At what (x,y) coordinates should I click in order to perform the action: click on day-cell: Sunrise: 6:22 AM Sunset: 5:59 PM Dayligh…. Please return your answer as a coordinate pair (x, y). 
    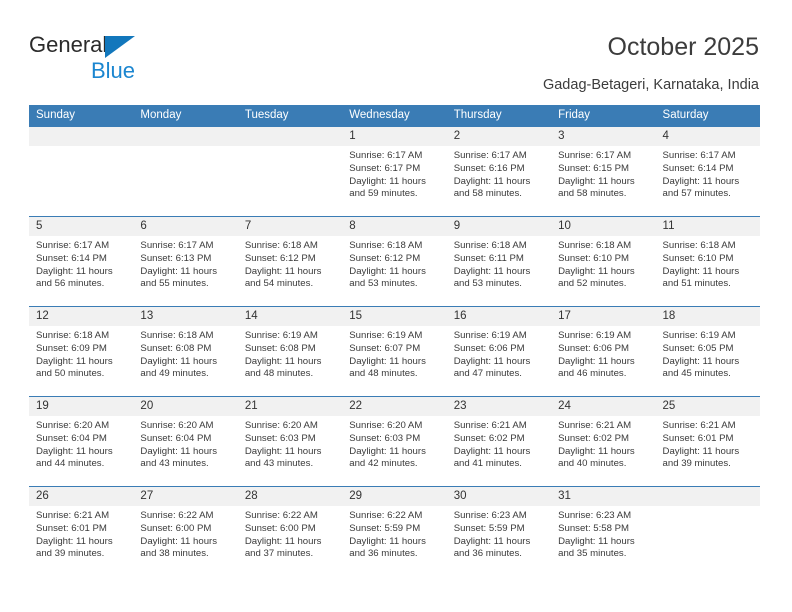
    Looking at the image, I should click on (394, 541).